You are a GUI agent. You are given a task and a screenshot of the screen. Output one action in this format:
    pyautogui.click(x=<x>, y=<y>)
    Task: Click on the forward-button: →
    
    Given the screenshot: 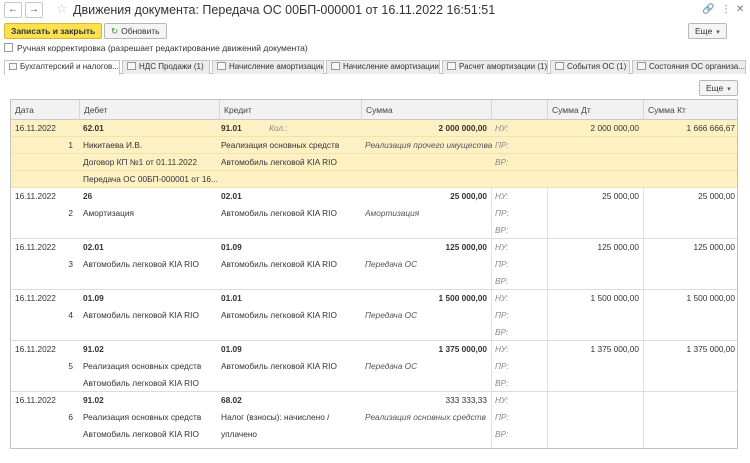 What is the action you would take?
    pyautogui.click(x=34, y=10)
    